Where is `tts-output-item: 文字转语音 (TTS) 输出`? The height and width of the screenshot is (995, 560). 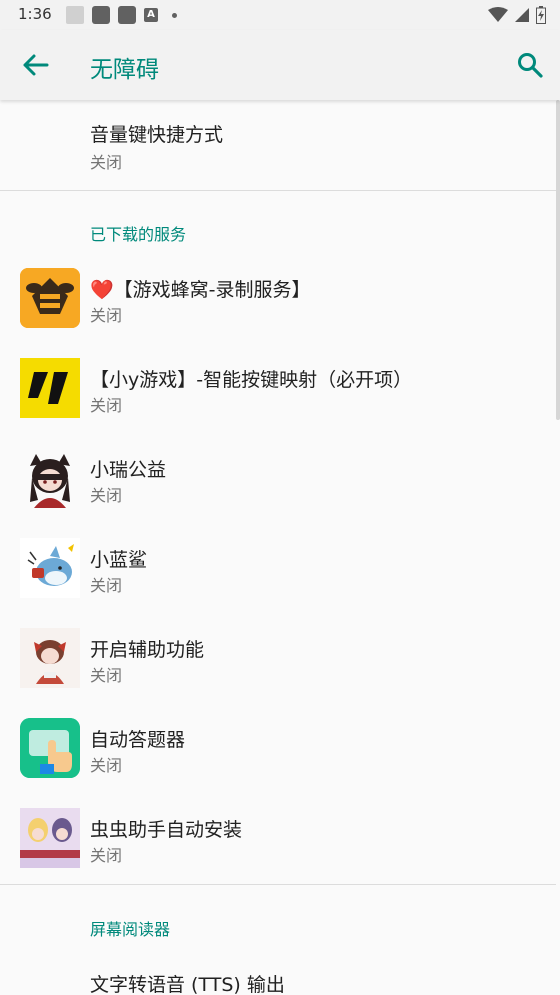 tts-output-item: 文字转语音 (TTS) 输出 is located at coordinates (278, 972).